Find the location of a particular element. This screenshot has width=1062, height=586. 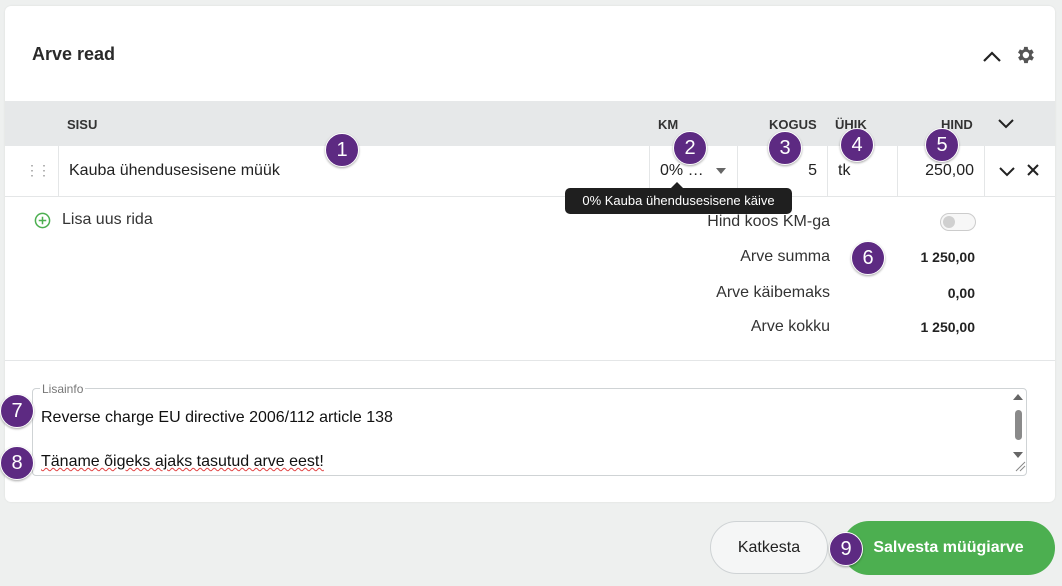

sum-value: 1 250,00 is located at coordinates (948, 257).